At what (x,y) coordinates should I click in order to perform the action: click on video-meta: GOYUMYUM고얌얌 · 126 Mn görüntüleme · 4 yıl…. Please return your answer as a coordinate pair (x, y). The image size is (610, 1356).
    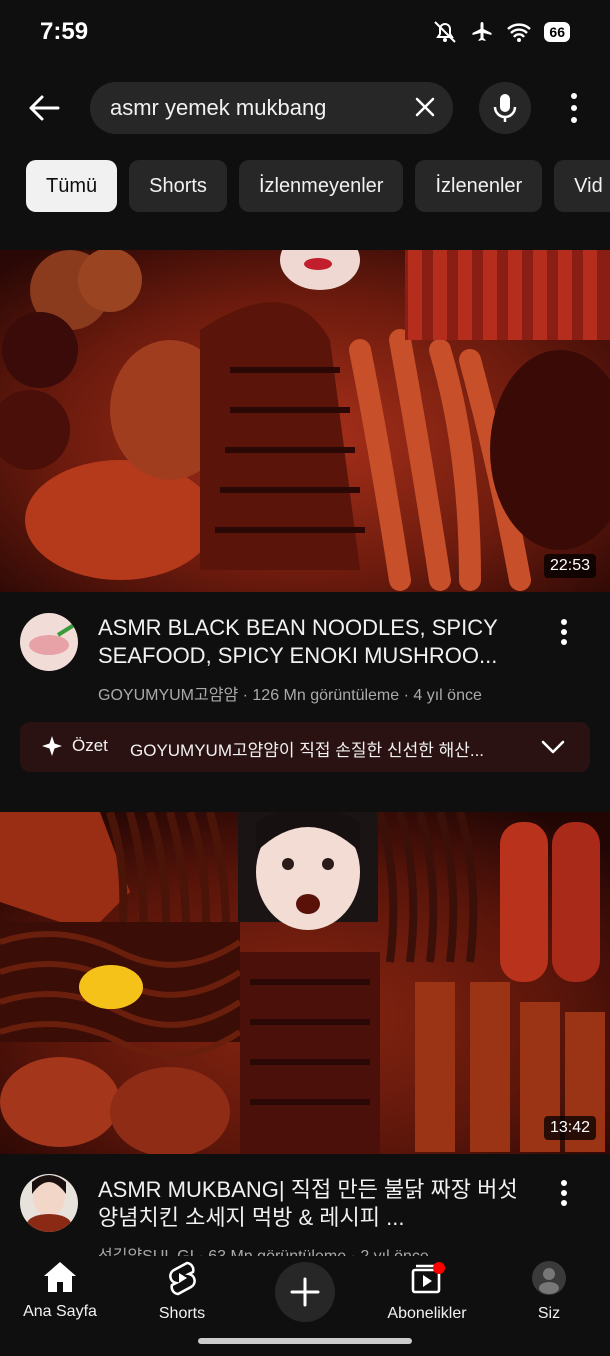
    Looking at the image, I should click on (290, 695).